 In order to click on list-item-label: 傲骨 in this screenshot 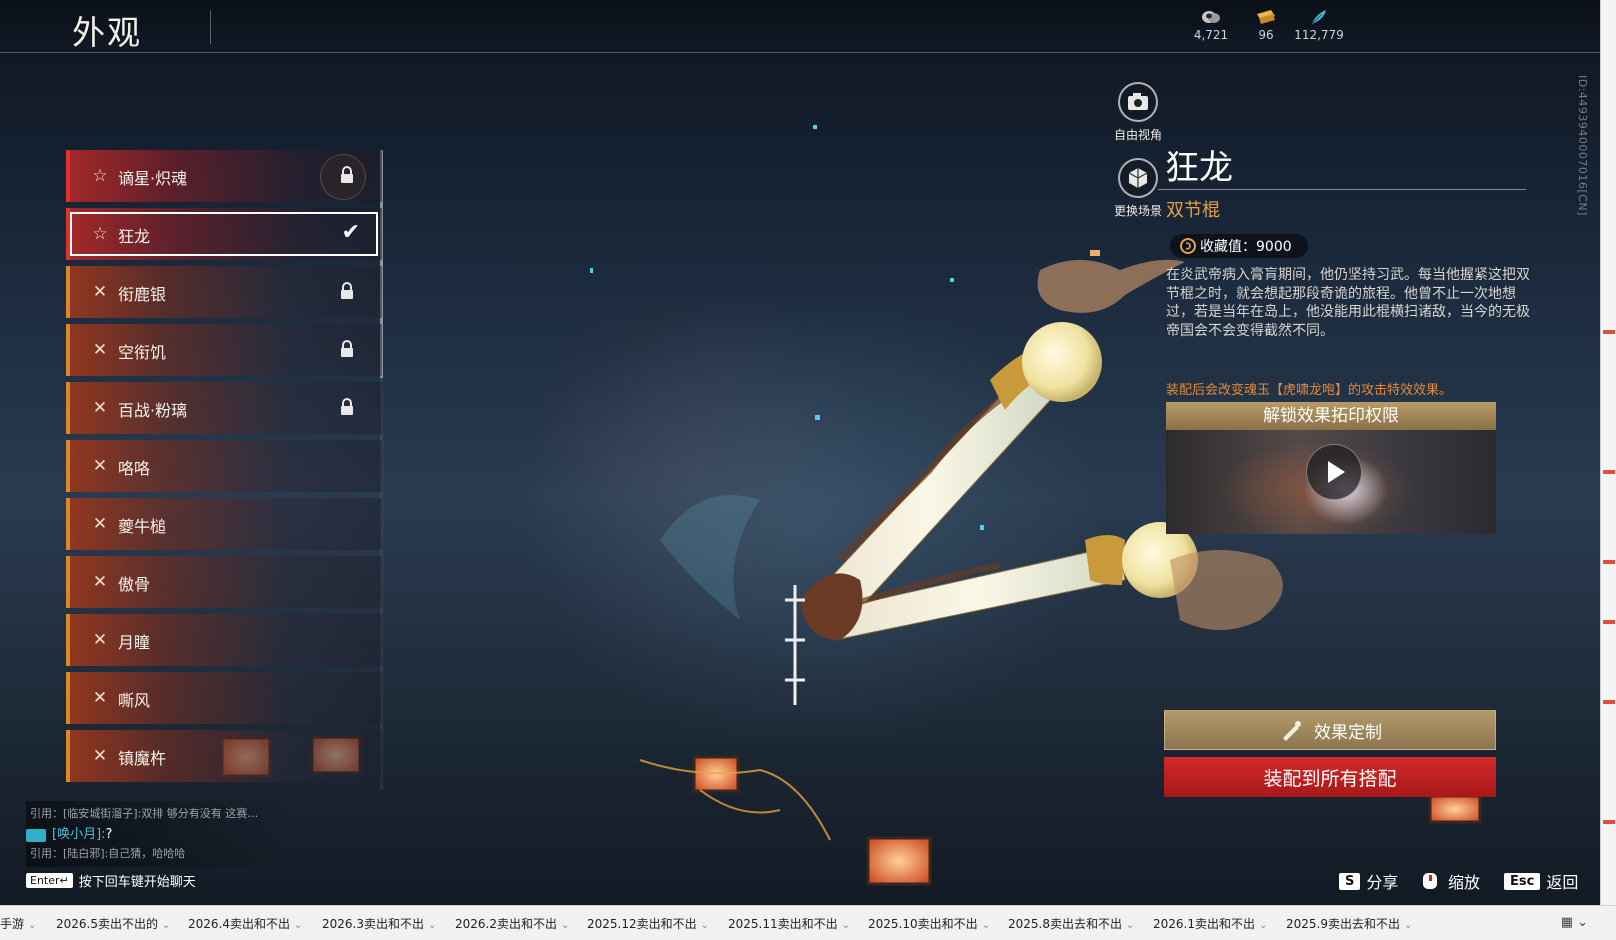, I will do `click(134, 584)`.